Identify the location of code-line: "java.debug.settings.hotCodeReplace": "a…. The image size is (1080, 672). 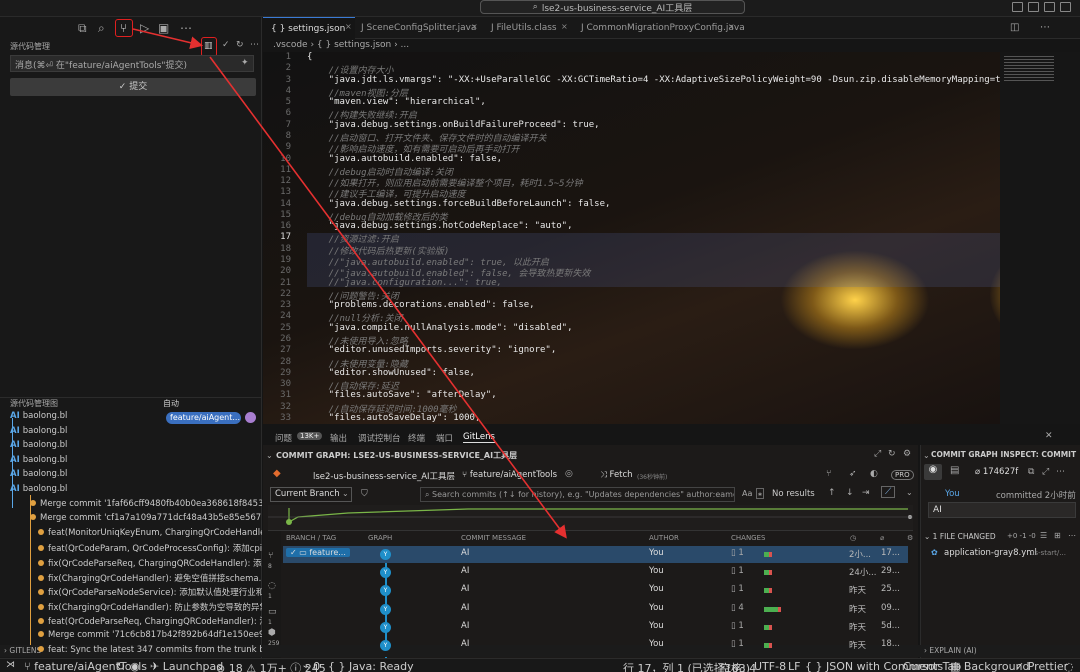
(653, 226).